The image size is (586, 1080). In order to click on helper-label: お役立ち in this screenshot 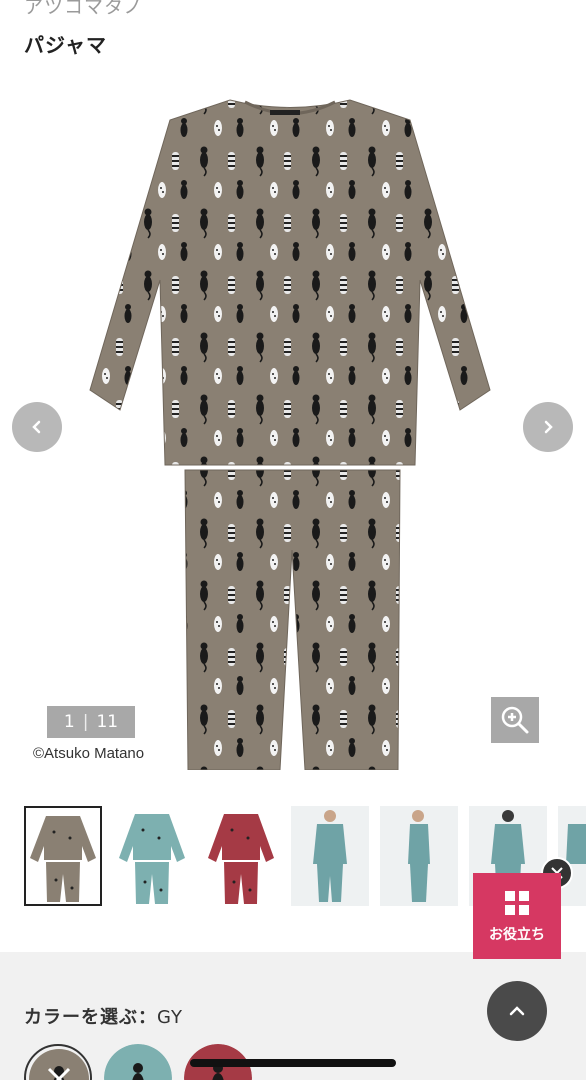, I will do `click(517, 935)`.